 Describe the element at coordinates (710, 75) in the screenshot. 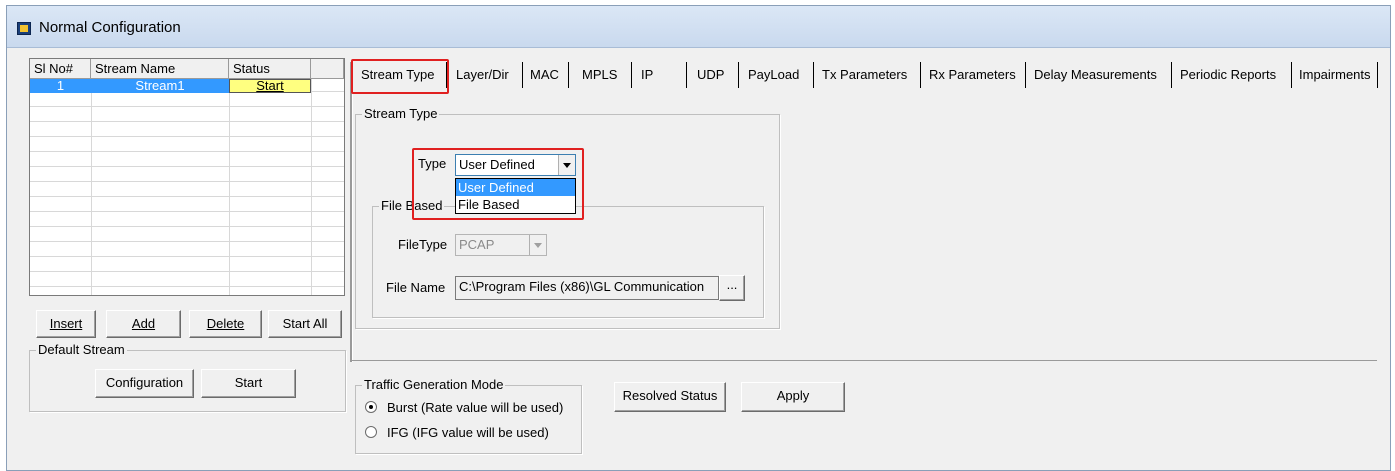

I see `tab-udp: UDP` at that location.